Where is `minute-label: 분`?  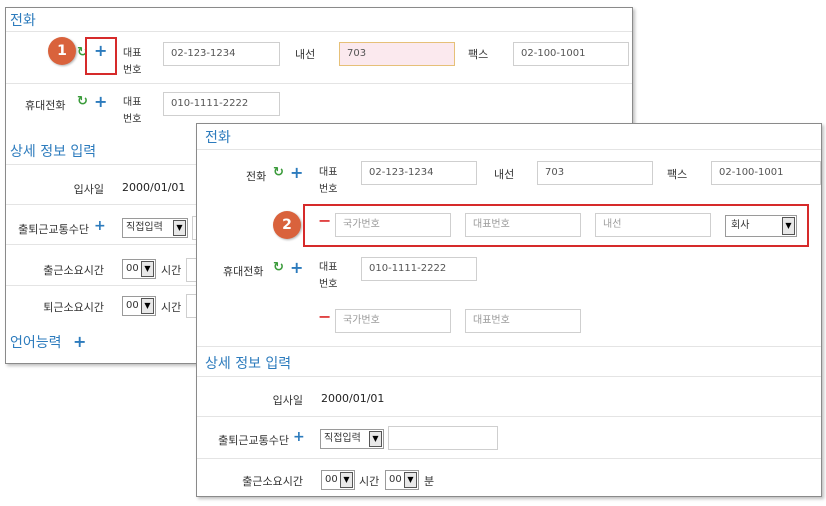 minute-label: 분 is located at coordinates (429, 481).